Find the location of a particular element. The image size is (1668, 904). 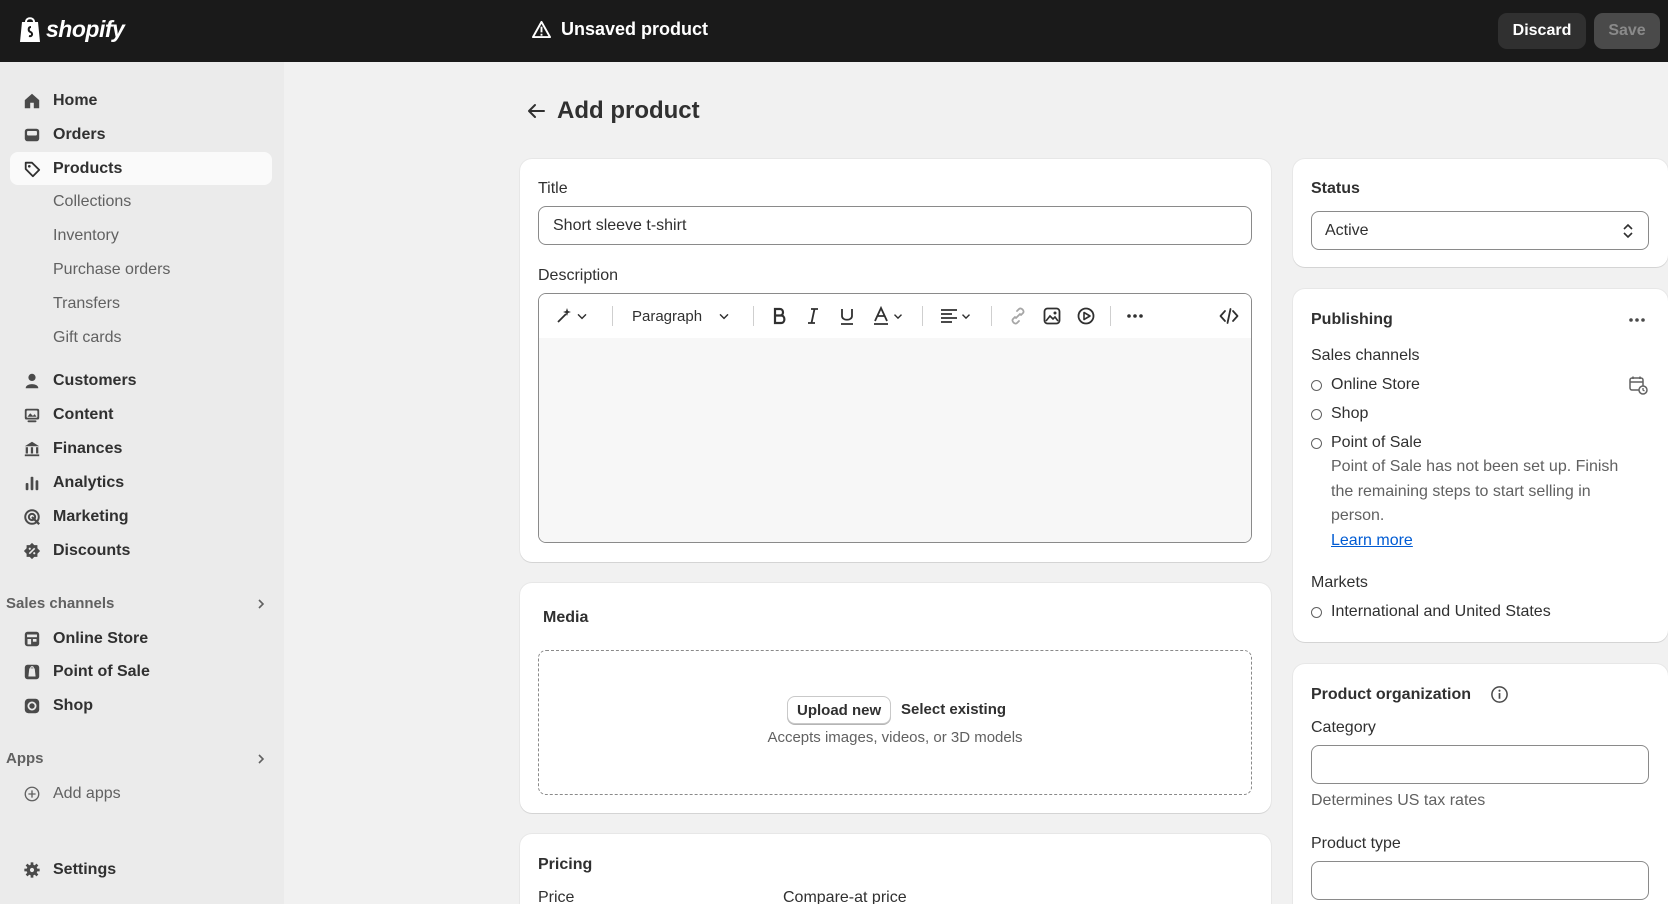

sidebar-item-shop: Shop is located at coordinates (141, 705).